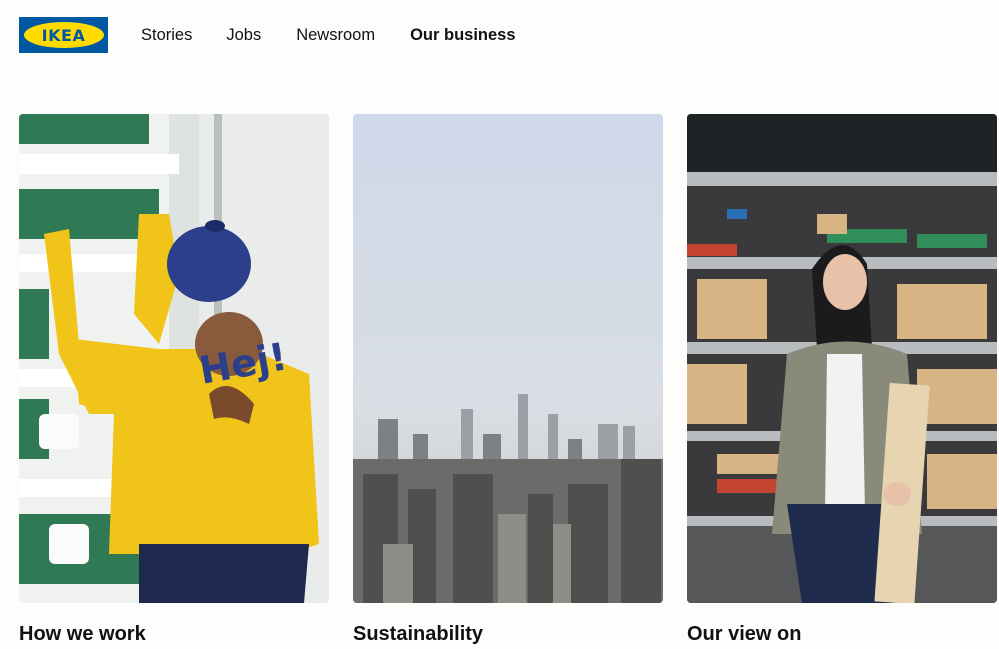 The width and height of the screenshot is (999, 649). Describe the element at coordinates (418, 634) in the screenshot. I see `sustainability-title: Sustainability` at that location.